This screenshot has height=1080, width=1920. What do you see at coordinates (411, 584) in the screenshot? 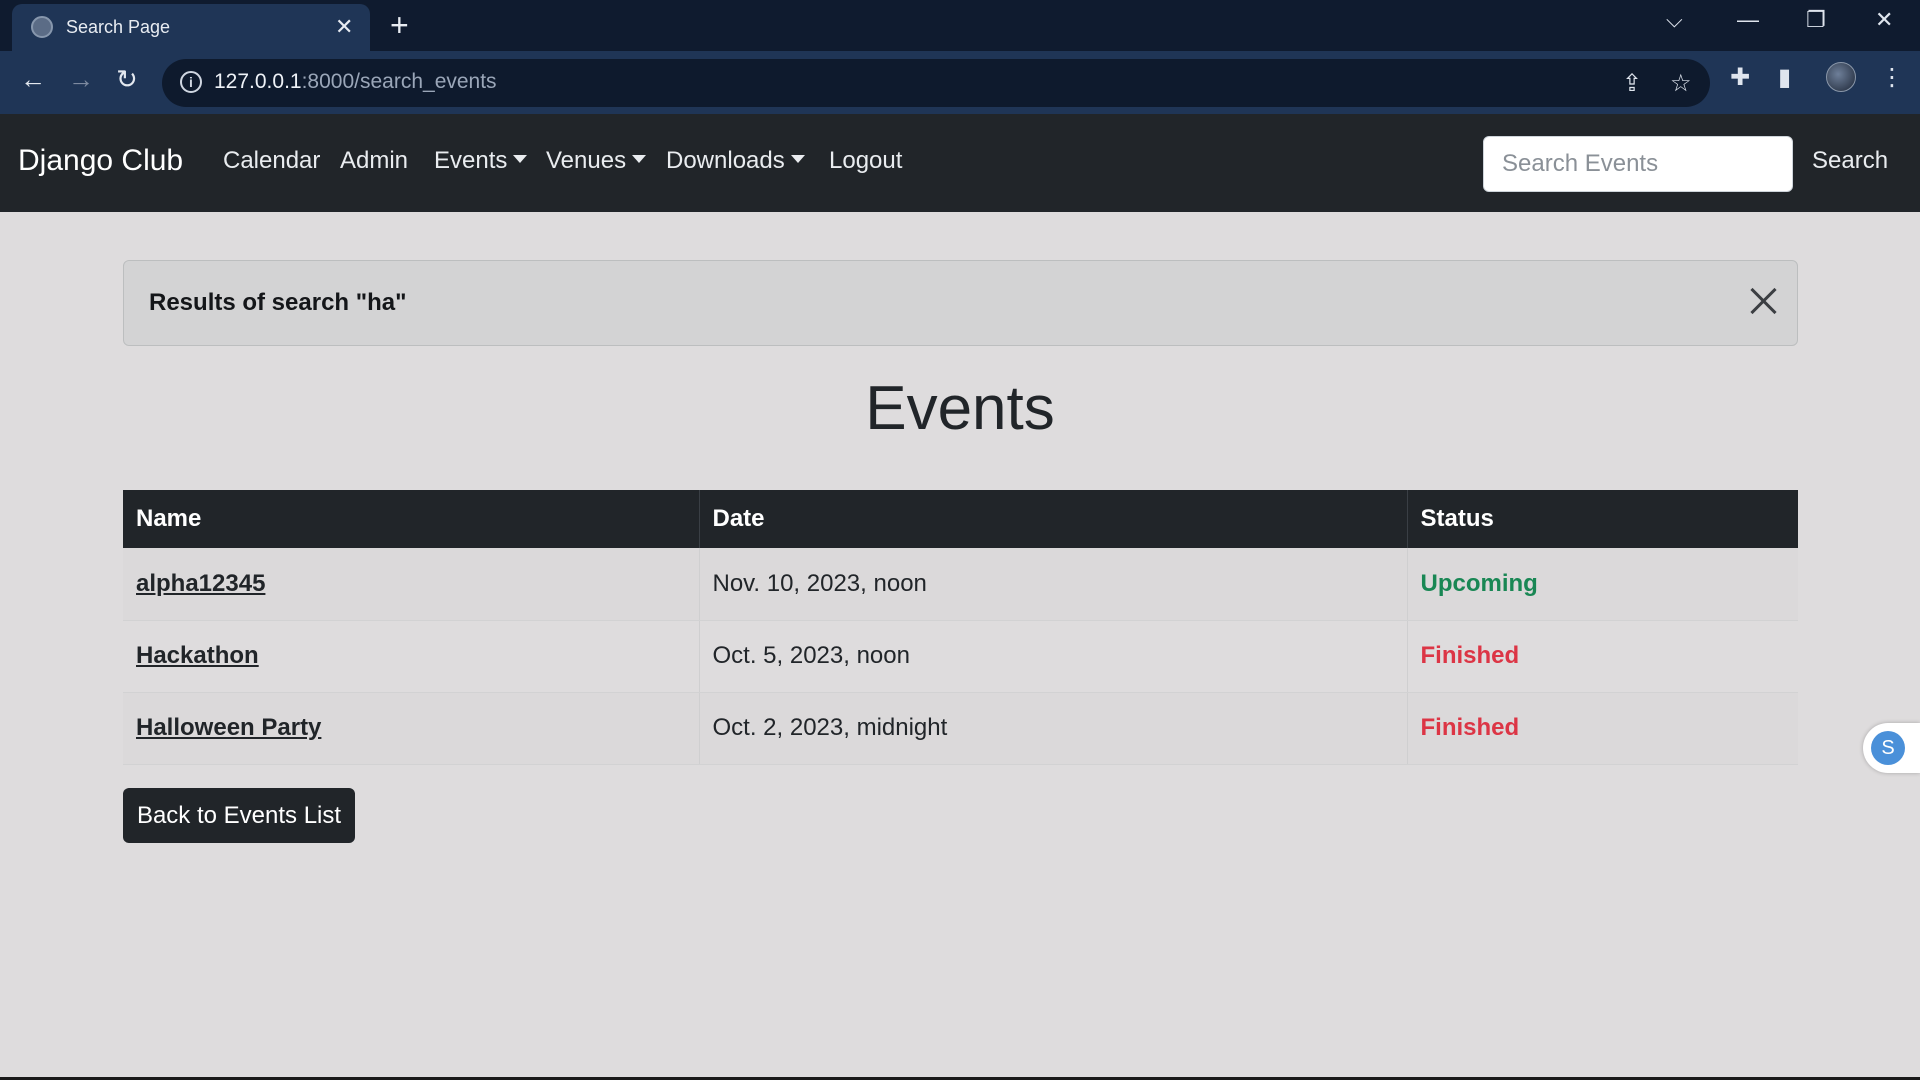
I see `cell-name: alpha12345` at bounding box center [411, 584].